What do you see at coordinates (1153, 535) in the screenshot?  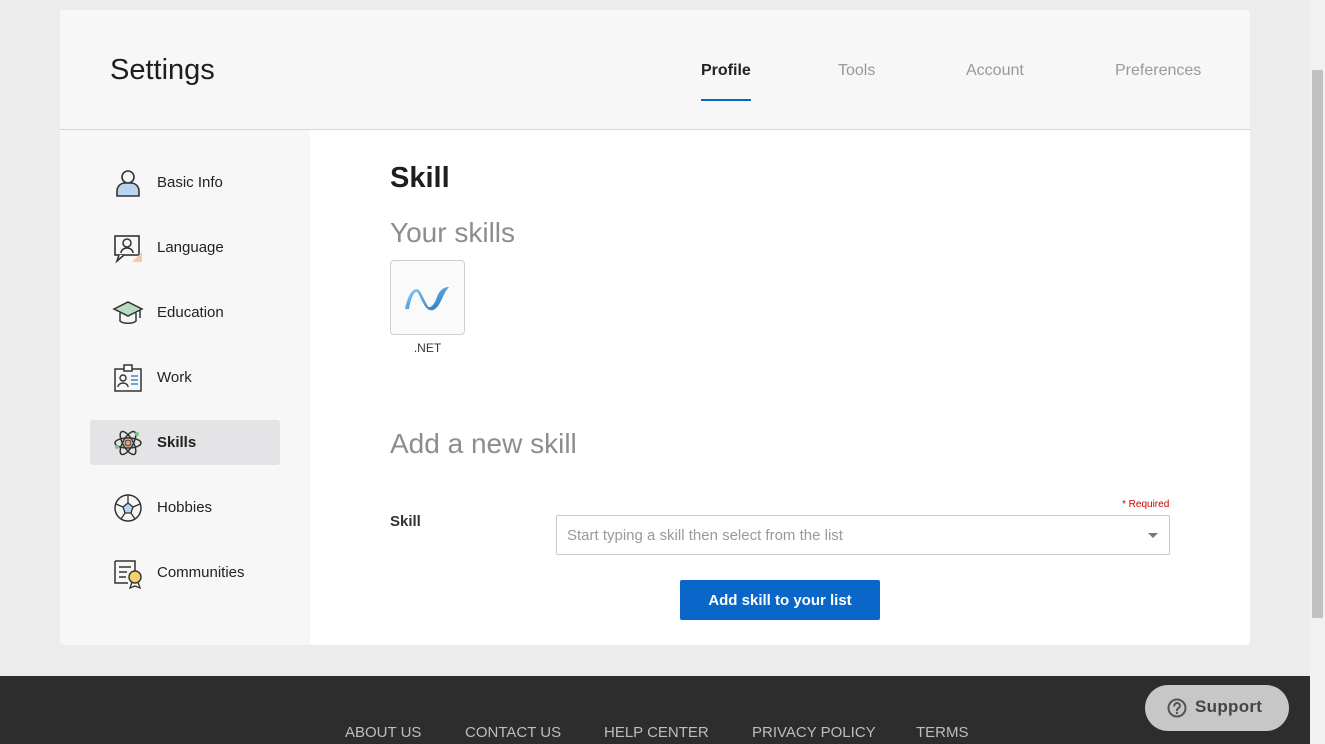 I see `chevron-down-icon` at bounding box center [1153, 535].